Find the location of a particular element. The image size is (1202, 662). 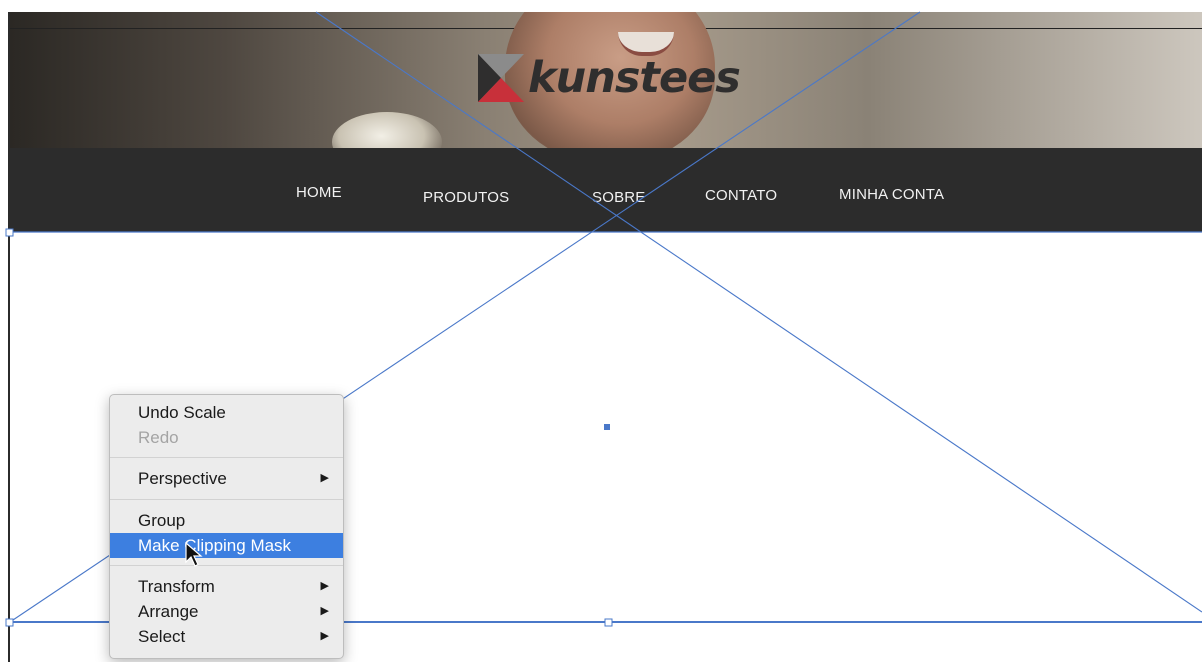

menu-item-perspective: Perspective ▶ is located at coordinates (226, 478).